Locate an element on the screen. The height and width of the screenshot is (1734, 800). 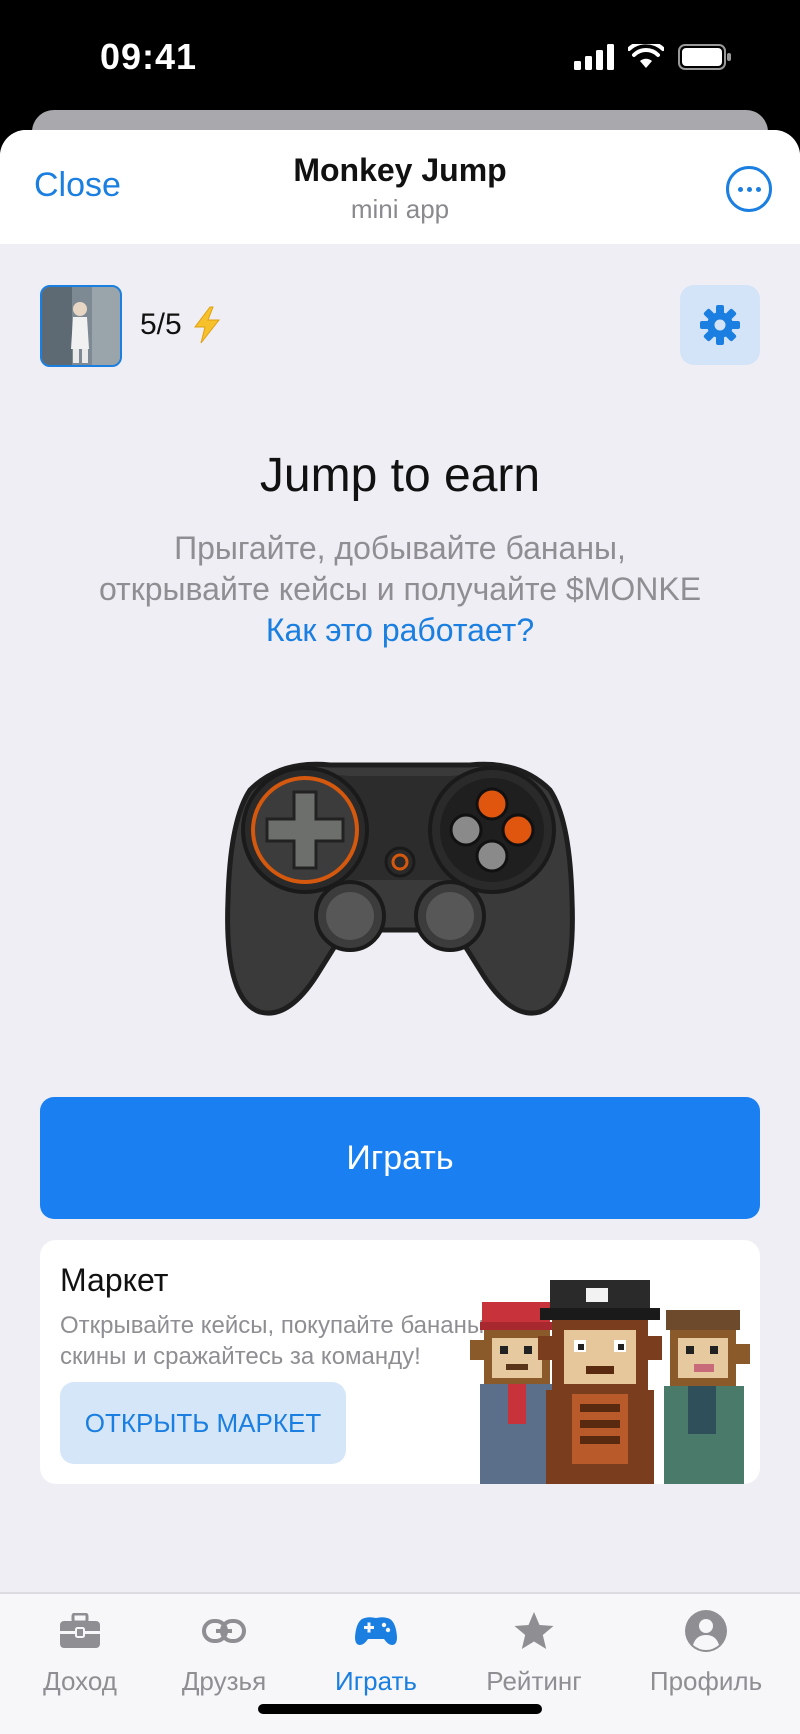
gamepad-illustration is located at coordinates (400, 888).